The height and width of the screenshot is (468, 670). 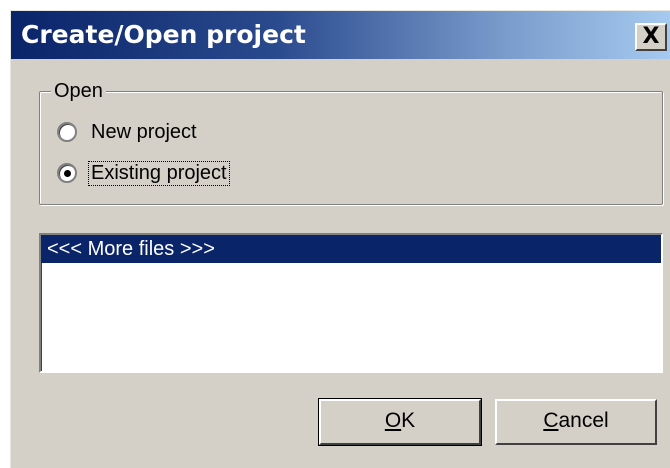 I want to click on radio-new-project-button, so click(x=67, y=132).